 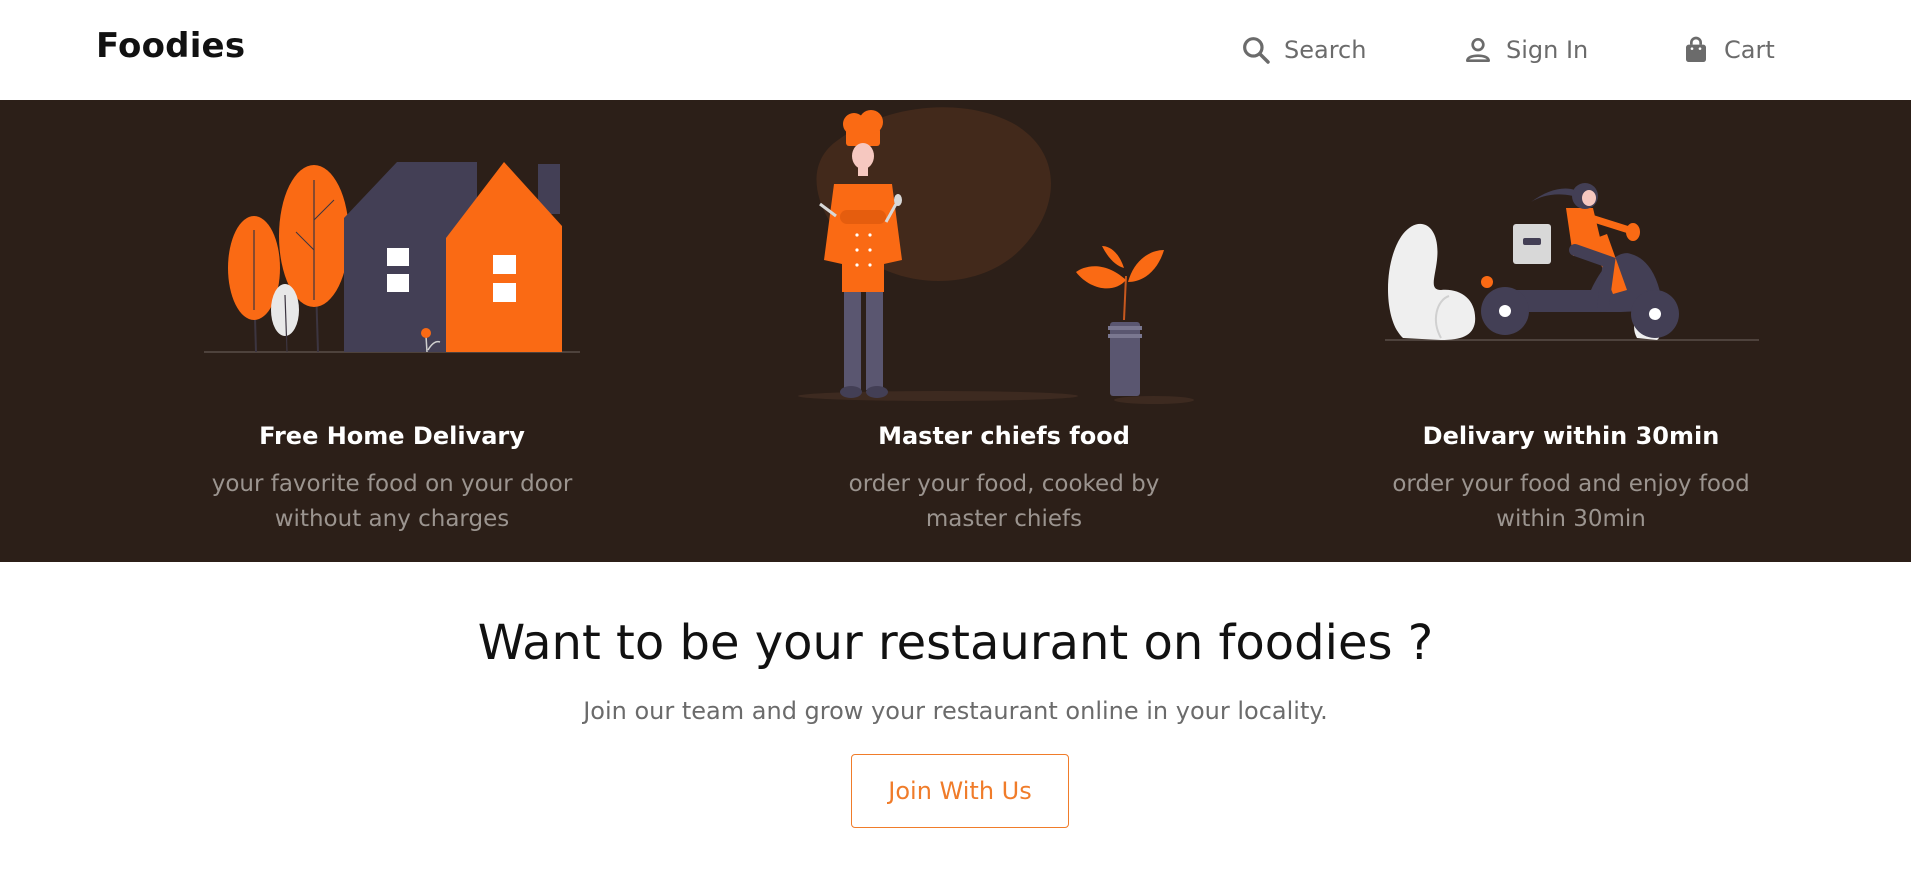 What do you see at coordinates (1547, 50) in the screenshot?
I see `nav-sign-in-label: Sign In` at bounding box center [1547, 50].